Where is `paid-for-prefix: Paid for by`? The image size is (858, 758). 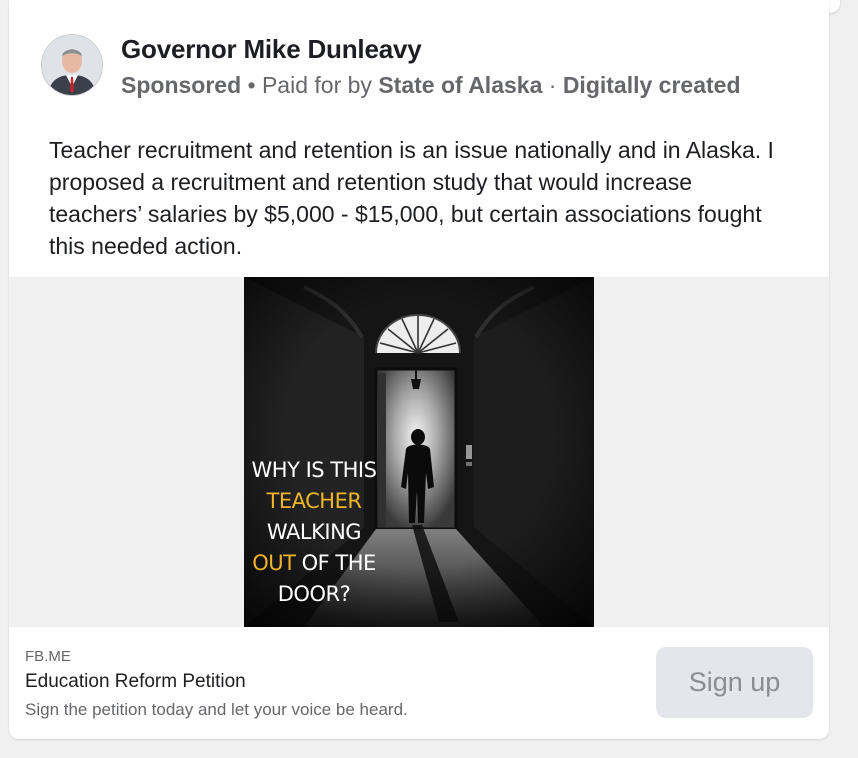 paid-for-prefix: Paid for by is located at coordinates (316, 85).